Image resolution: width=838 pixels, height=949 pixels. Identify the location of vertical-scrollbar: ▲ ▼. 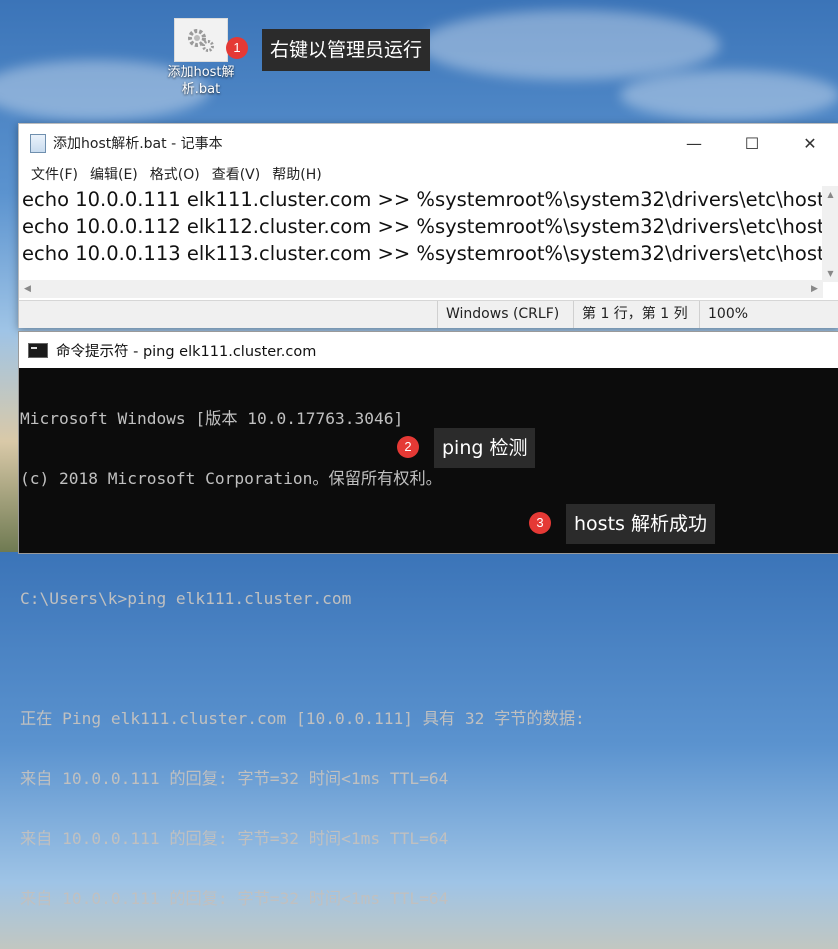
(830, 234).